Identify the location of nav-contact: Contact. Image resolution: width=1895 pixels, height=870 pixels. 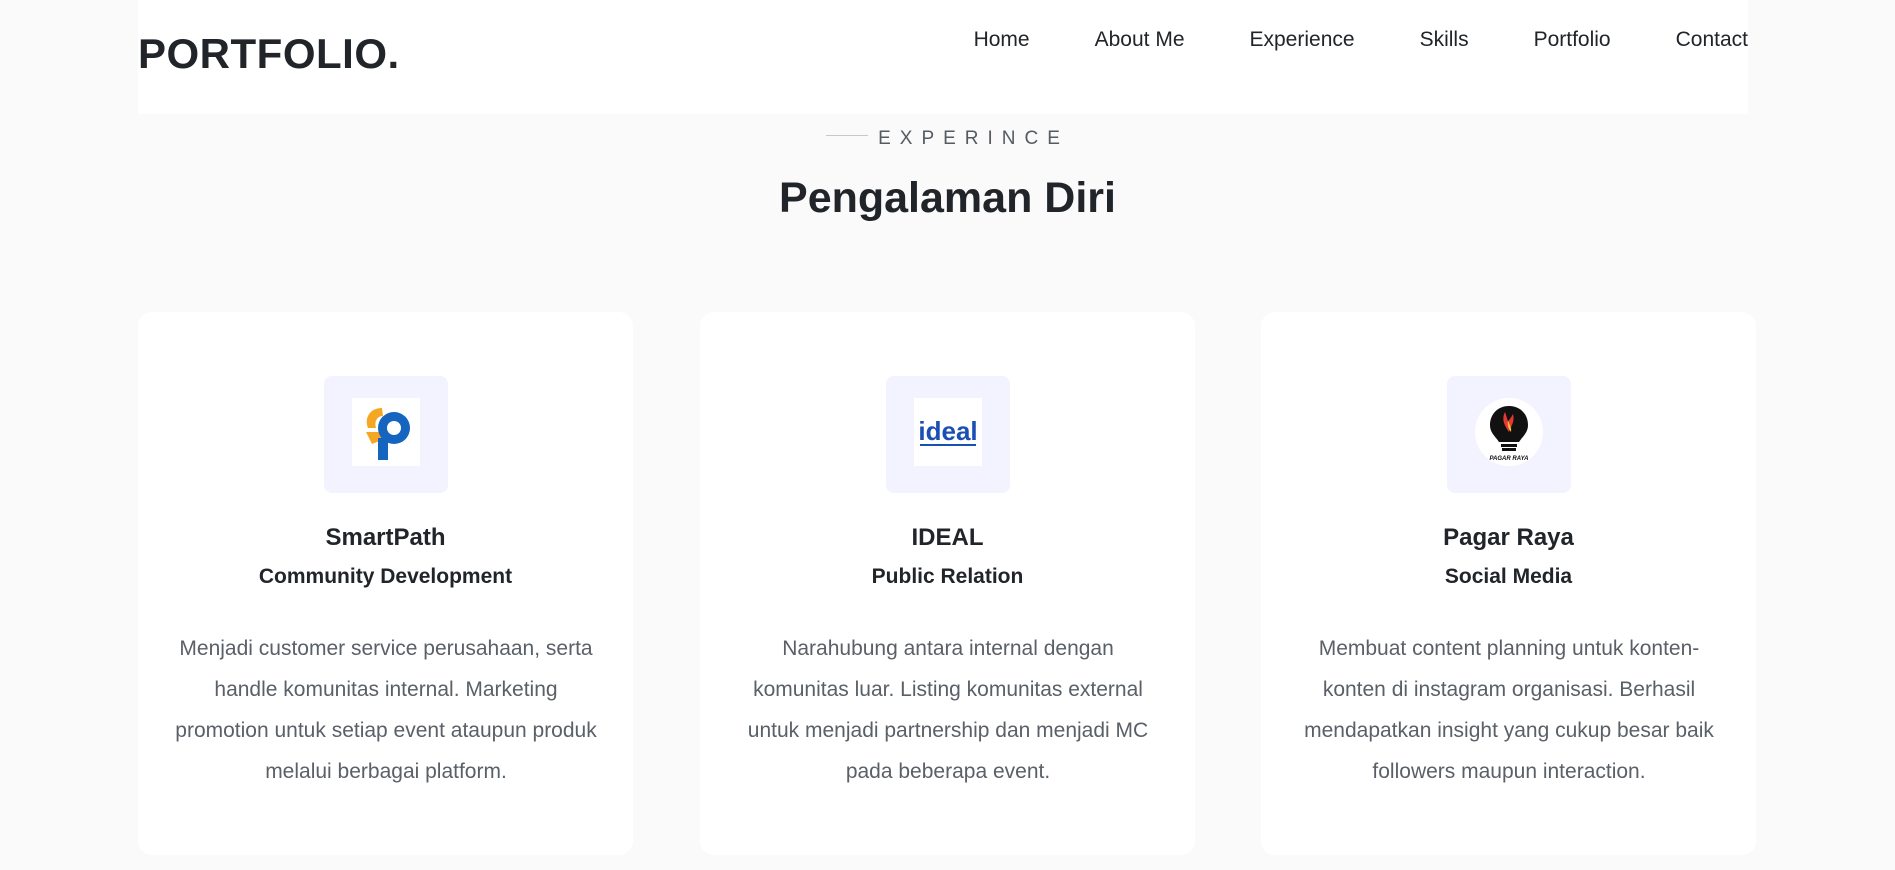
(1712, 40).